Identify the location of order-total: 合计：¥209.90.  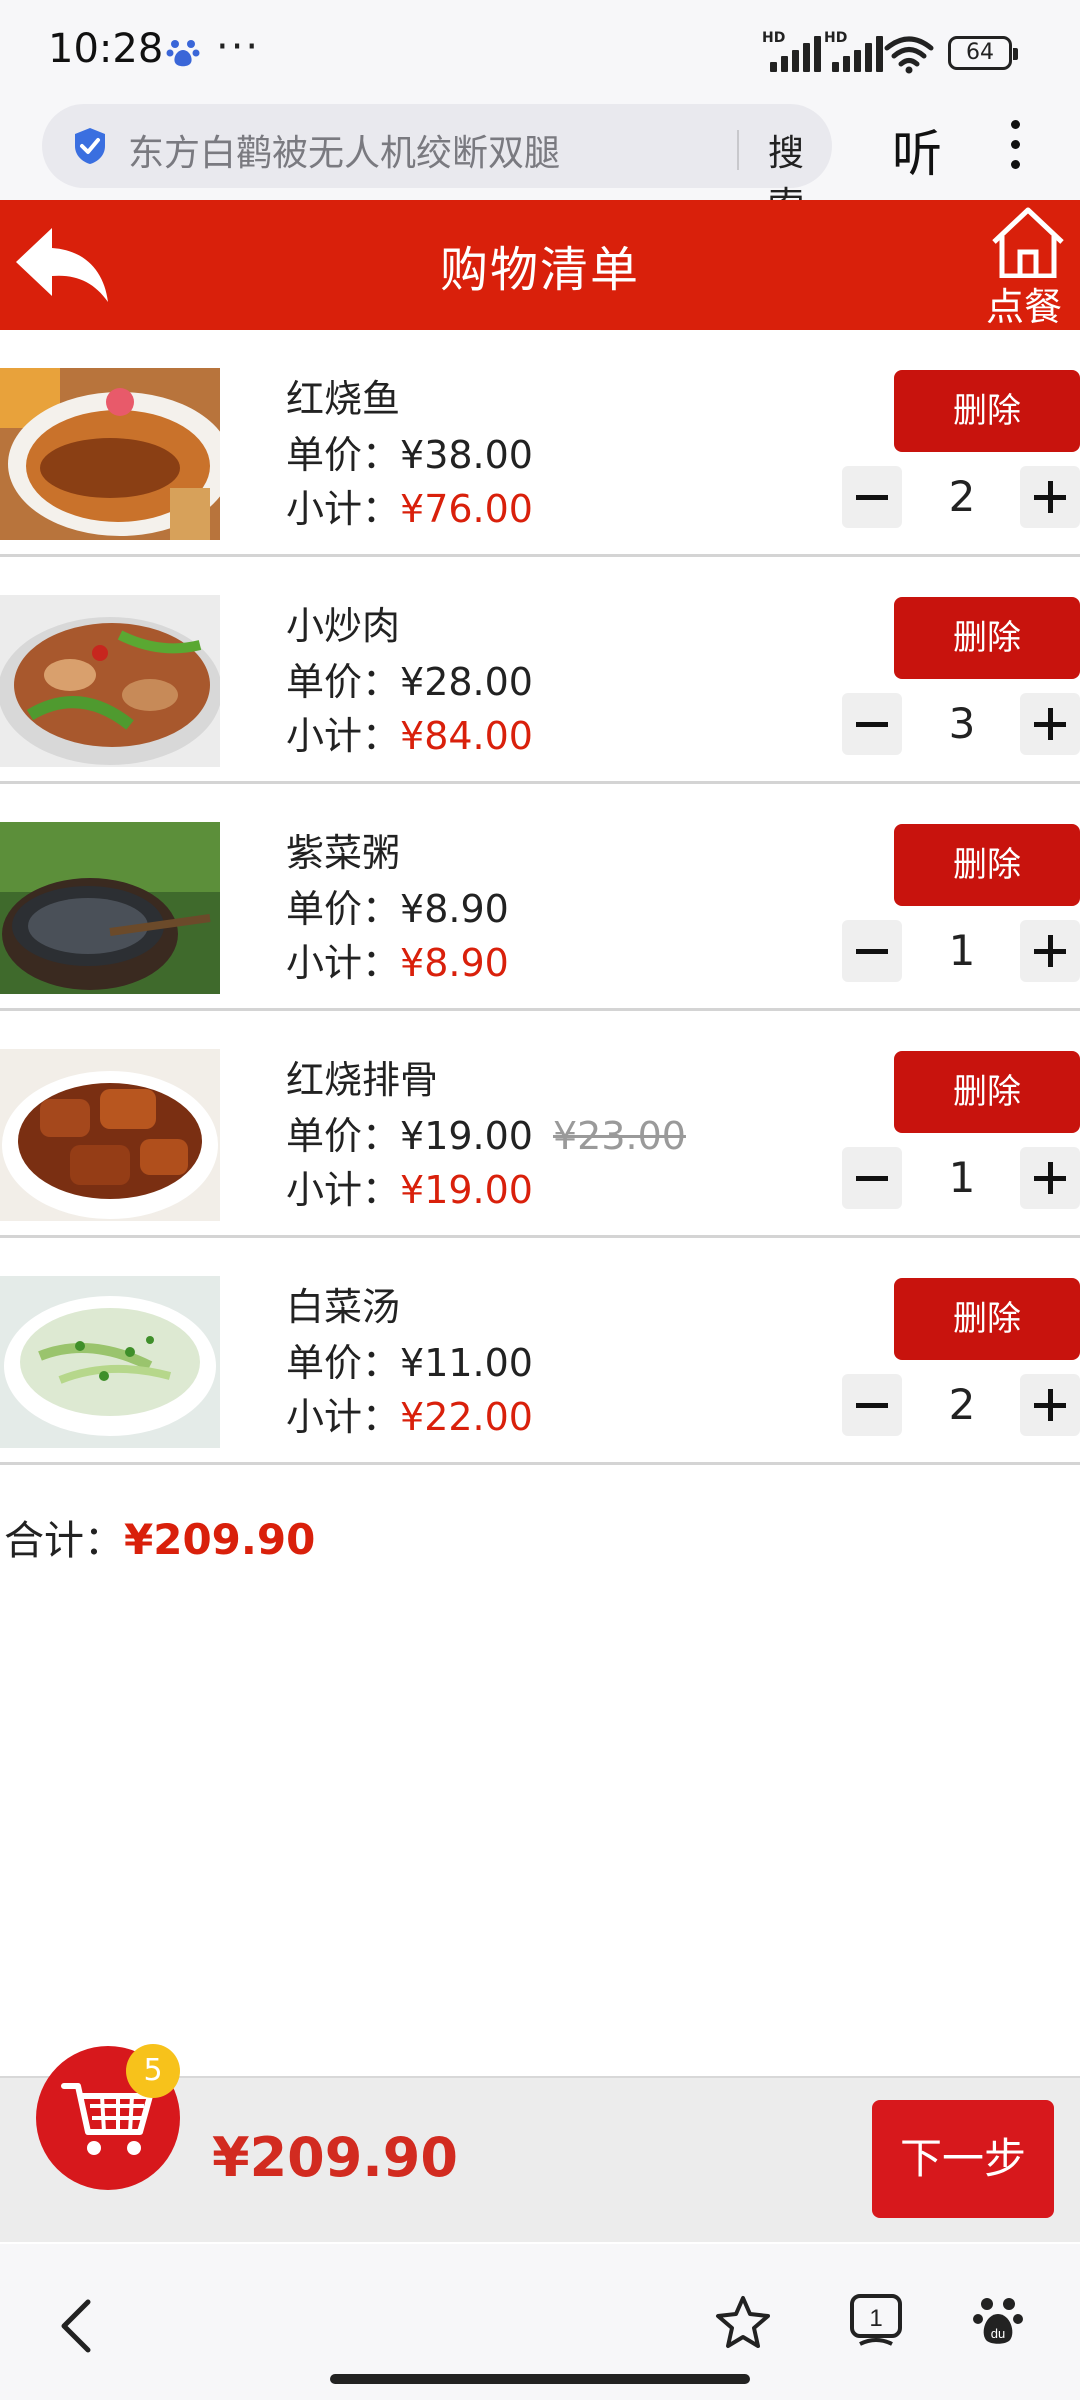
(160, 1539).